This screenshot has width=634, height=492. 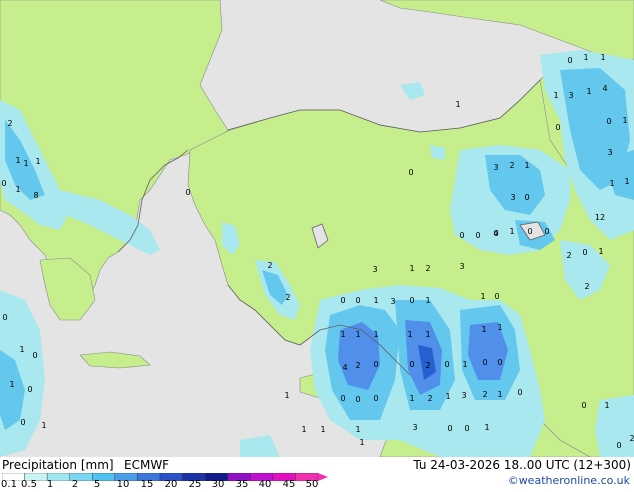 I want to click on scale-tick-label: 0.5, so click(x=29, y=484).